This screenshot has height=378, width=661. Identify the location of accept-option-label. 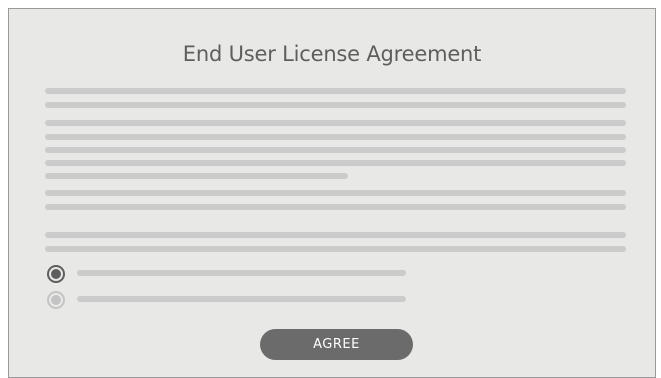
(241, 273).